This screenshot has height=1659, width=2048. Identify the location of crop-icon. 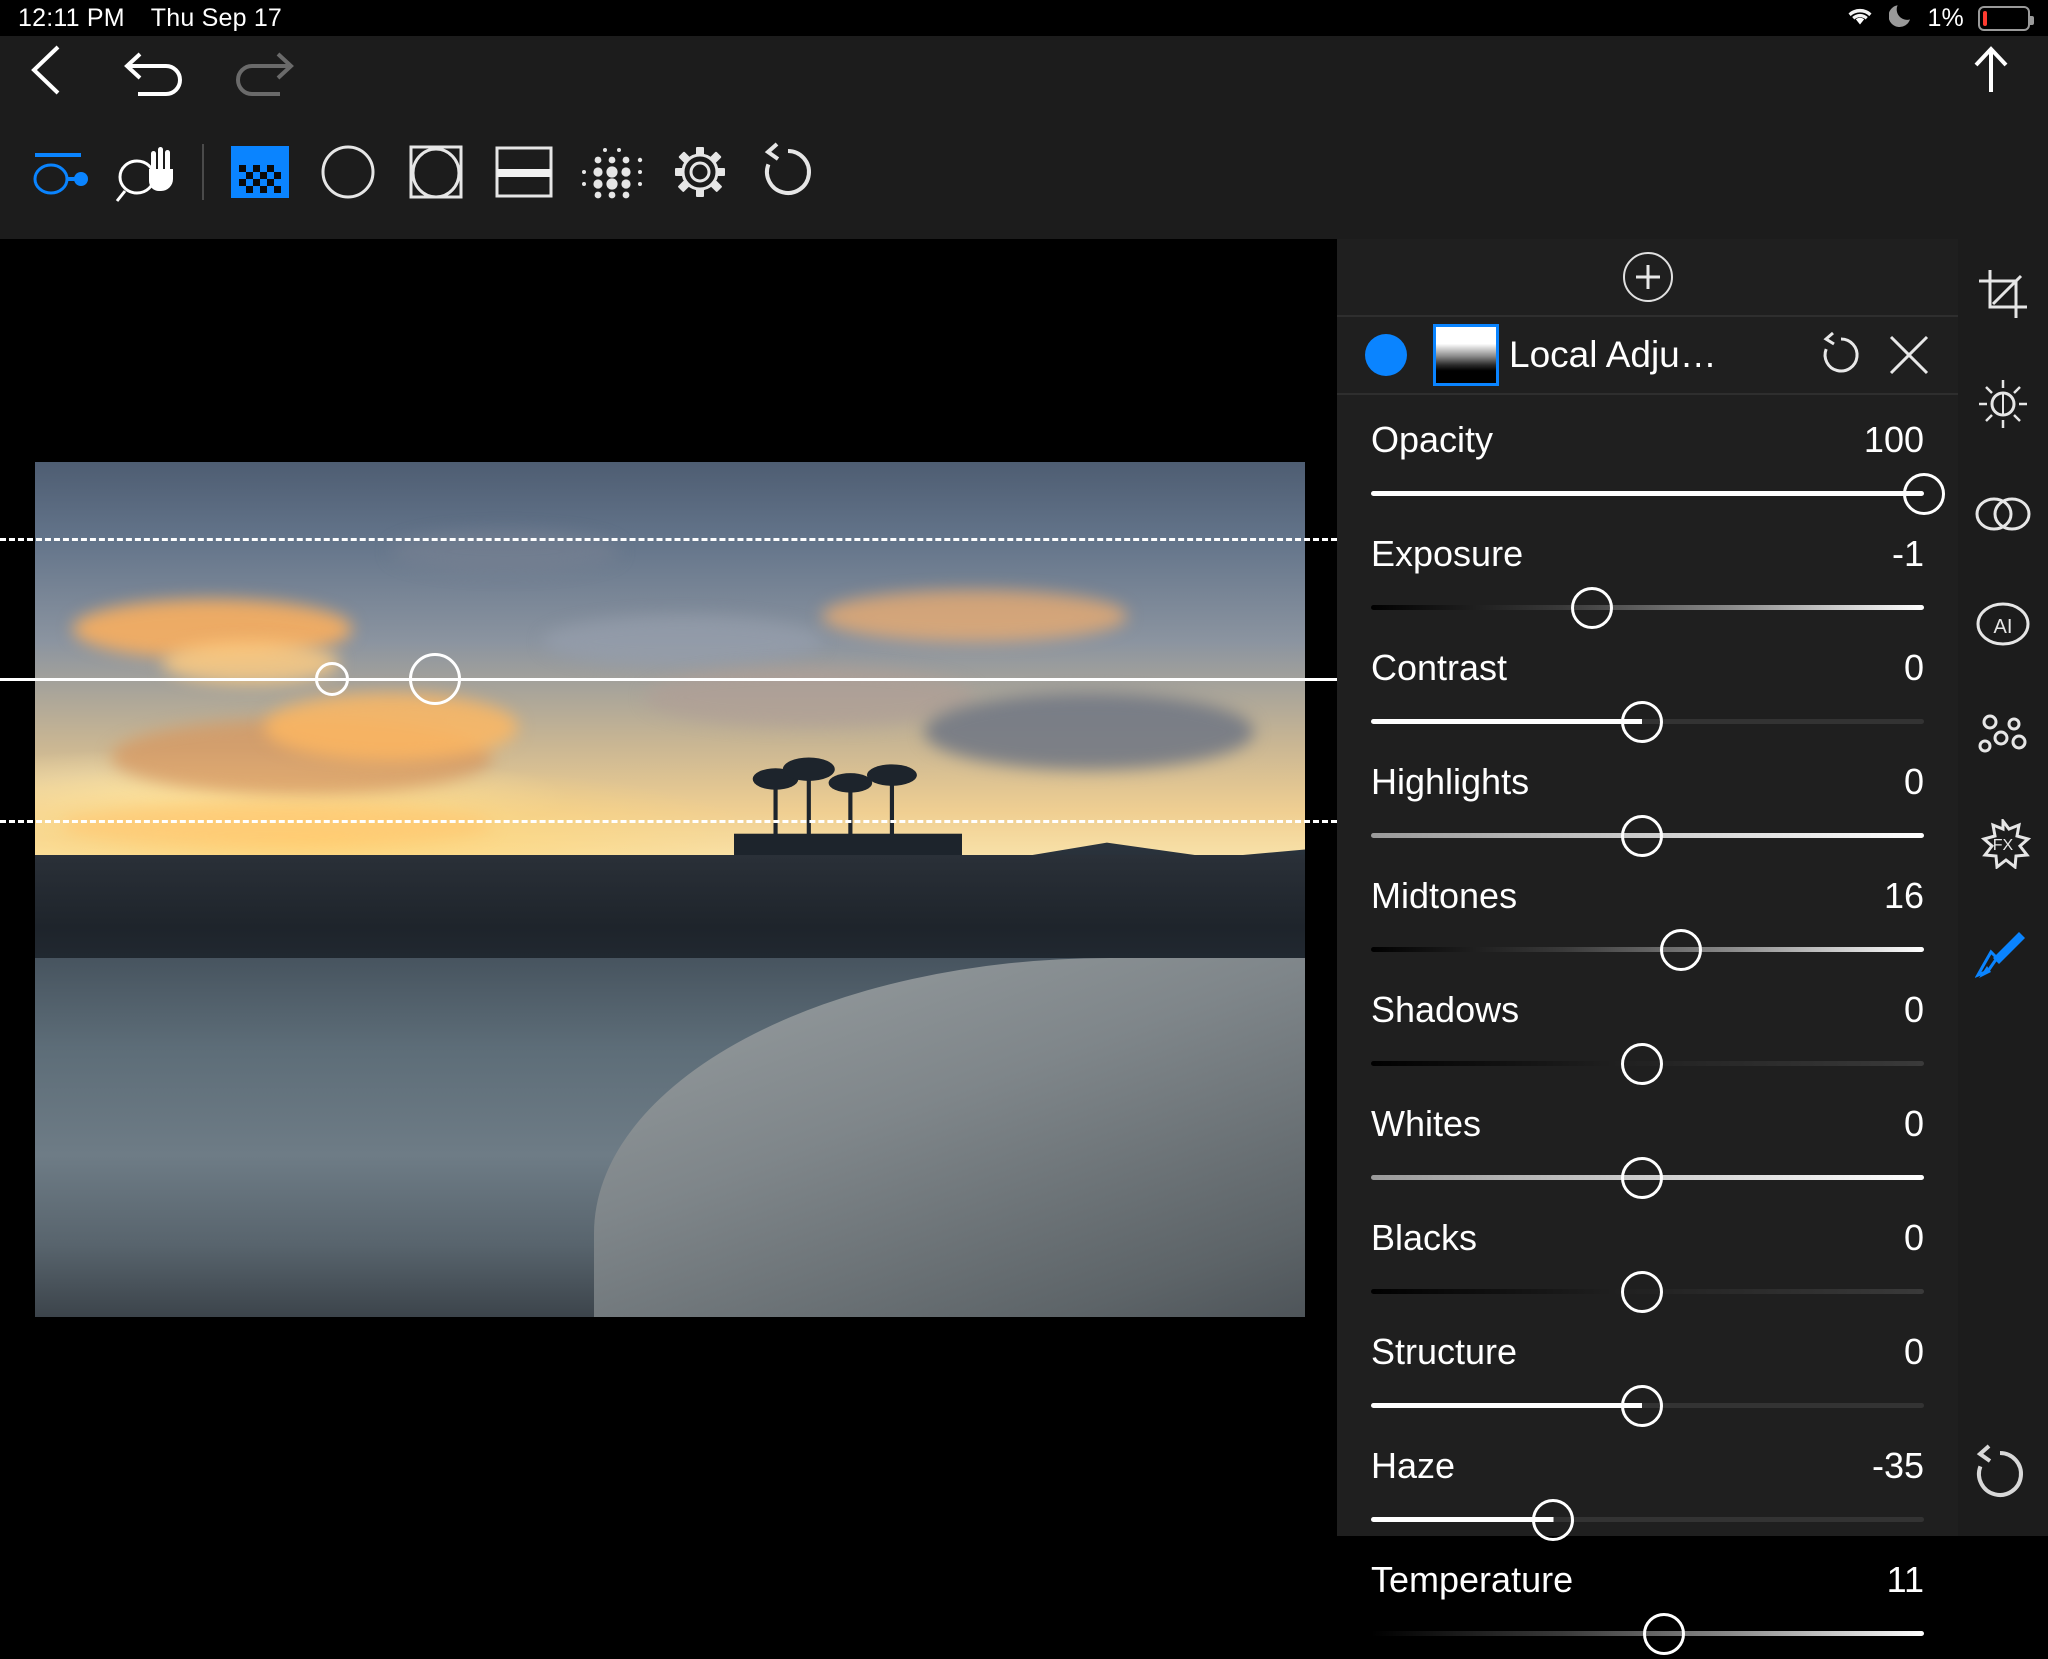
(2003, 294).